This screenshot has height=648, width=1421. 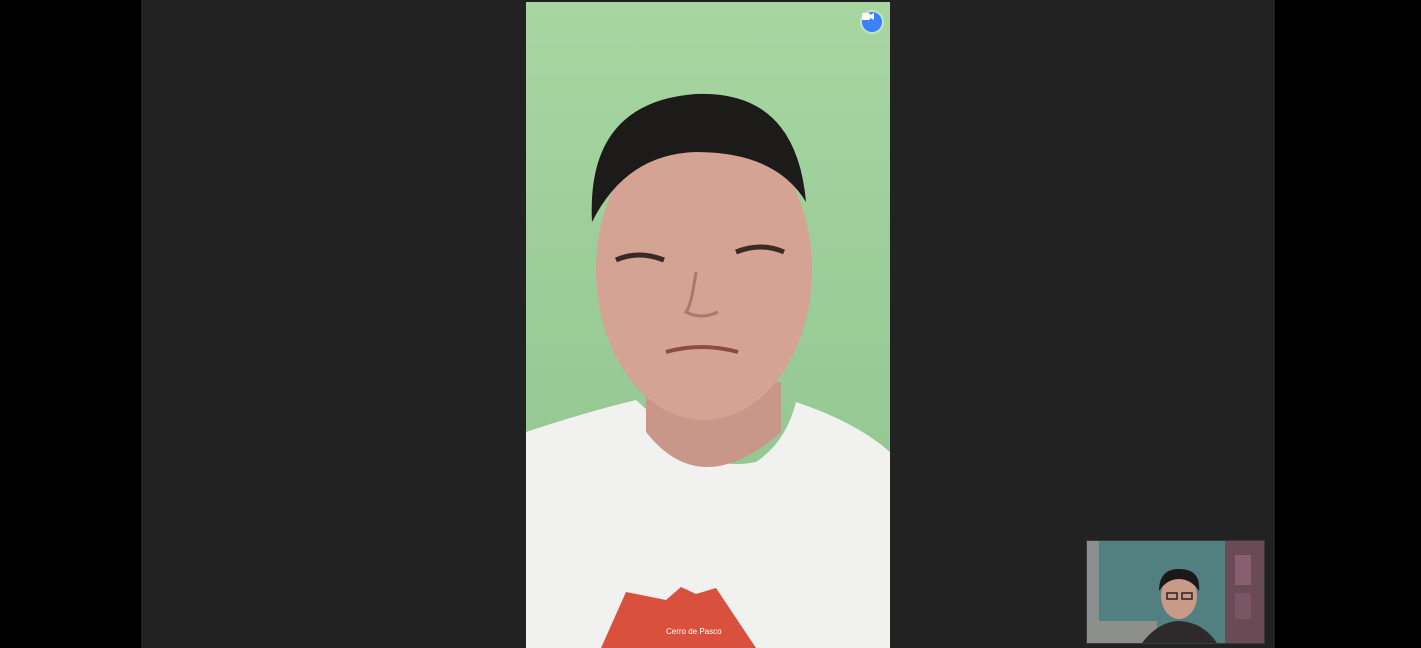 I want to click on self-view-thumbnail, so click(x=1175, y=592).